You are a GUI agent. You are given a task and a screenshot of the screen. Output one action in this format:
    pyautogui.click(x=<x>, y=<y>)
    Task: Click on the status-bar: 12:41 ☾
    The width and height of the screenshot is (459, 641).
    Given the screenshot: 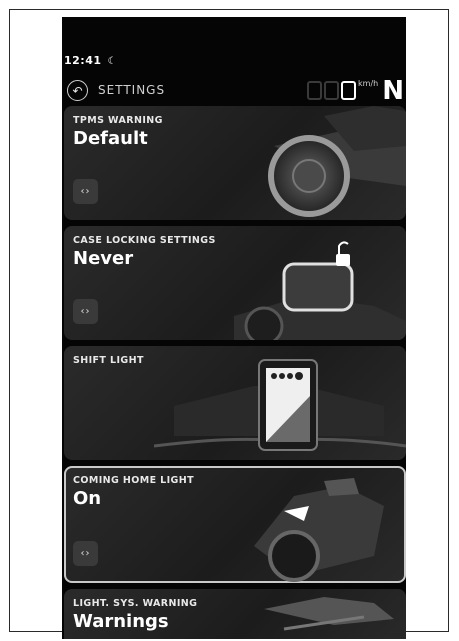 What is the action you would take?
    pyautogui.click(x=90, y=60)
    